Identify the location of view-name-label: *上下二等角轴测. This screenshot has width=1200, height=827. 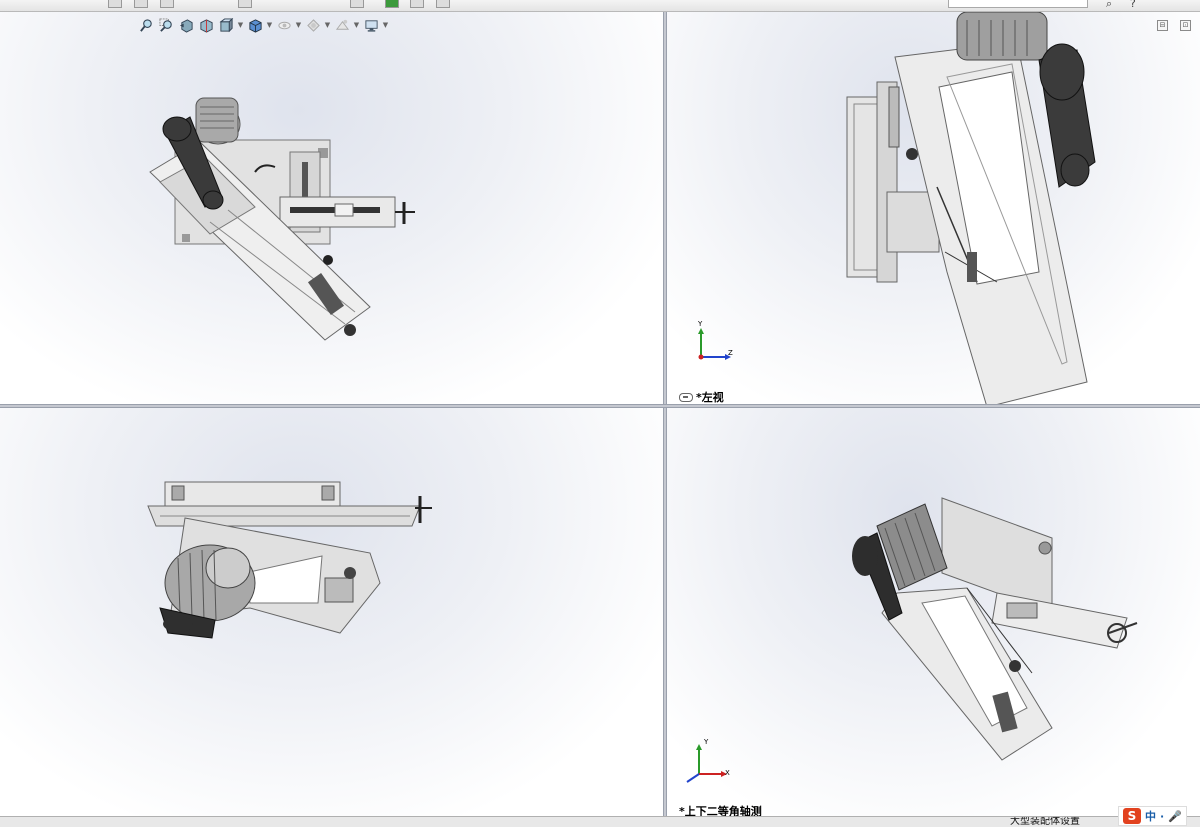
(720, 810).